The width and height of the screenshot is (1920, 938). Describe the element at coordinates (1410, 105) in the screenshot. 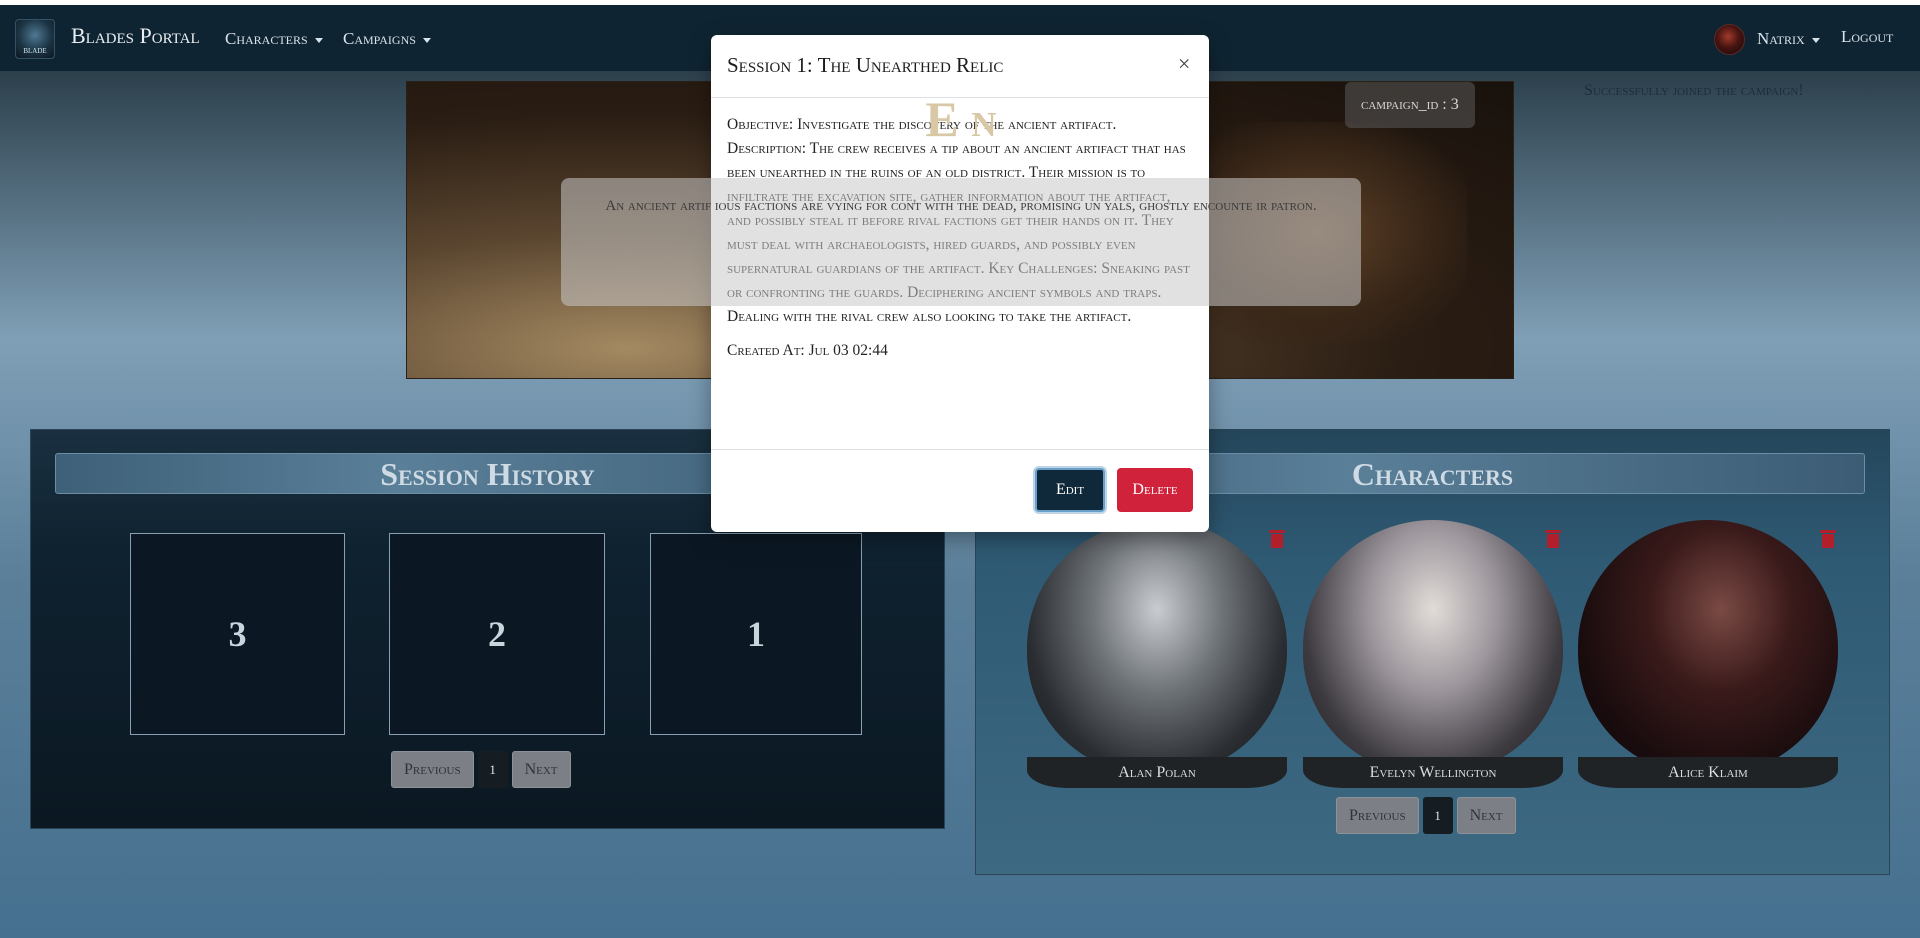

I see `campaign-id-badge: campaign_id : 3` at that location.